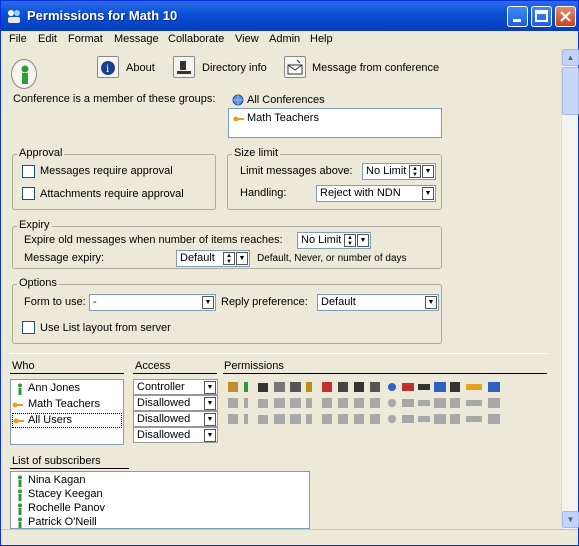 Image resolution: width=579 pixels, height=546 pixels. I want to click on expire-old-messages-field: No Limit ▲ ▼ ▼, so click(334, 240).